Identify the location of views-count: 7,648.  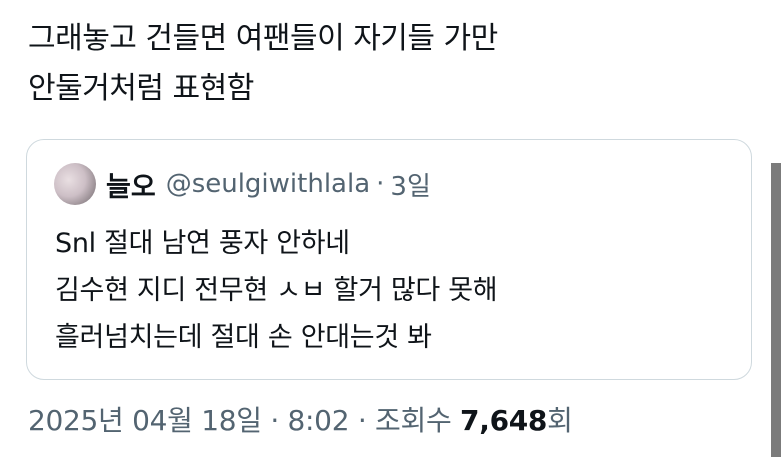
(504, 420).